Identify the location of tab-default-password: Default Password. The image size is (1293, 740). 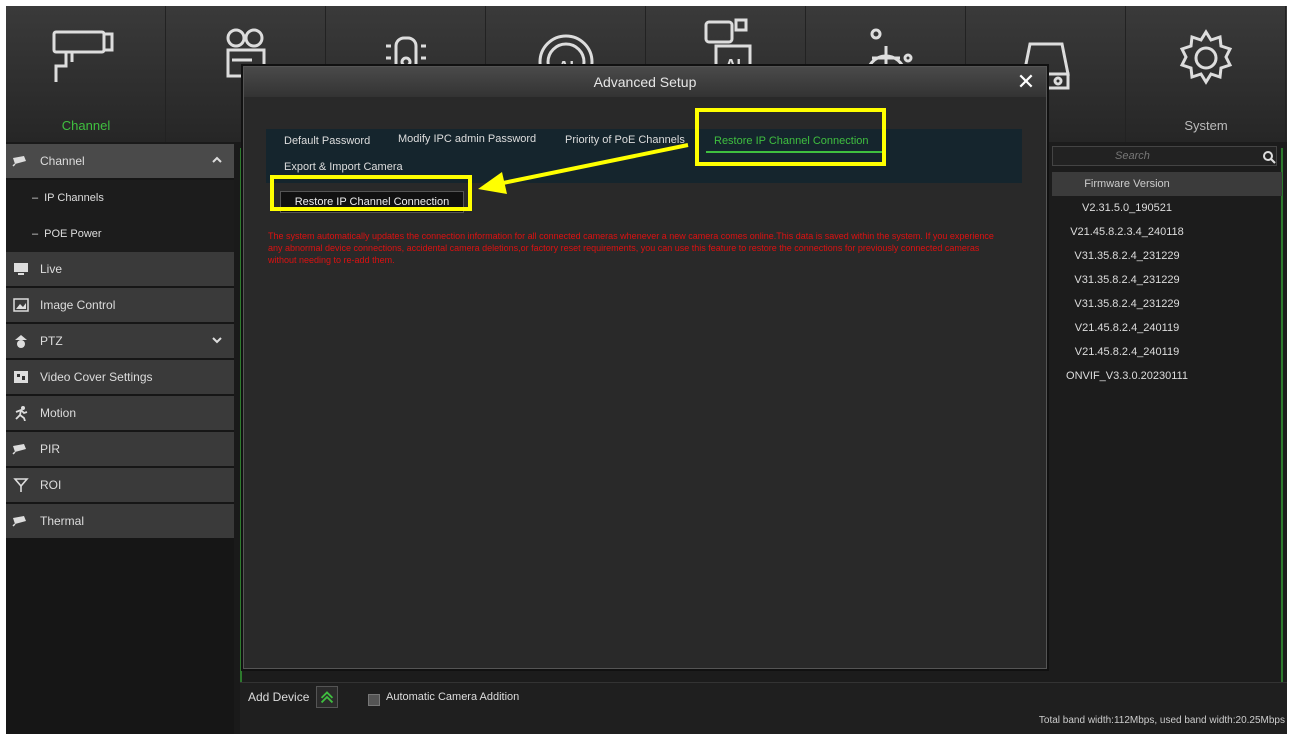
(327, 141).